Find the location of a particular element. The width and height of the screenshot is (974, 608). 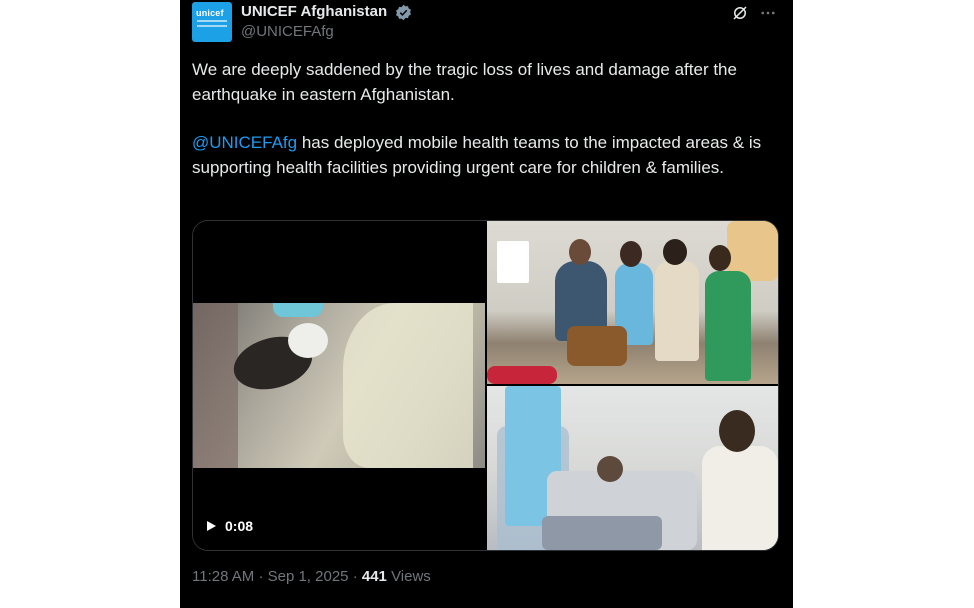

tweet-metadata: 11:28 AM · Sep 1, 2025 · 441 Views is located at coordinates (311, 576).